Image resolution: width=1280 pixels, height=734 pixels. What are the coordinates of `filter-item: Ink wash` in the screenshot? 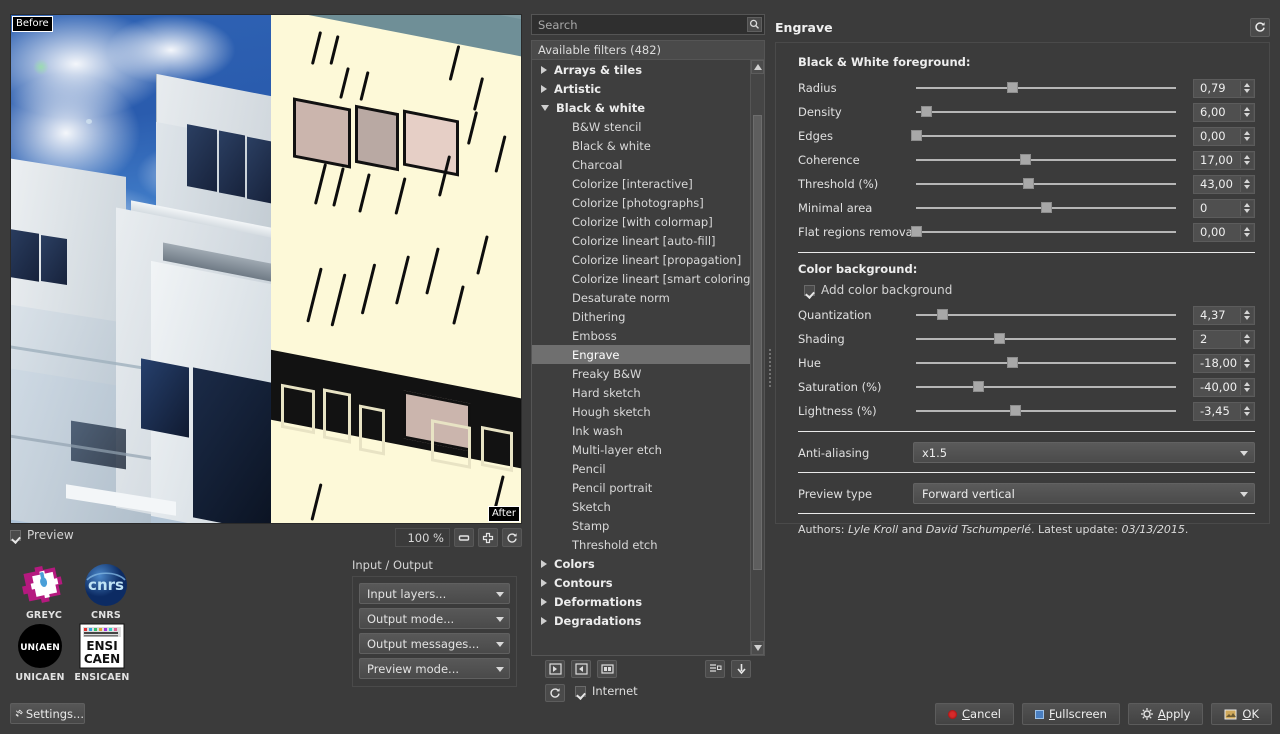 It's located at (641, 430).